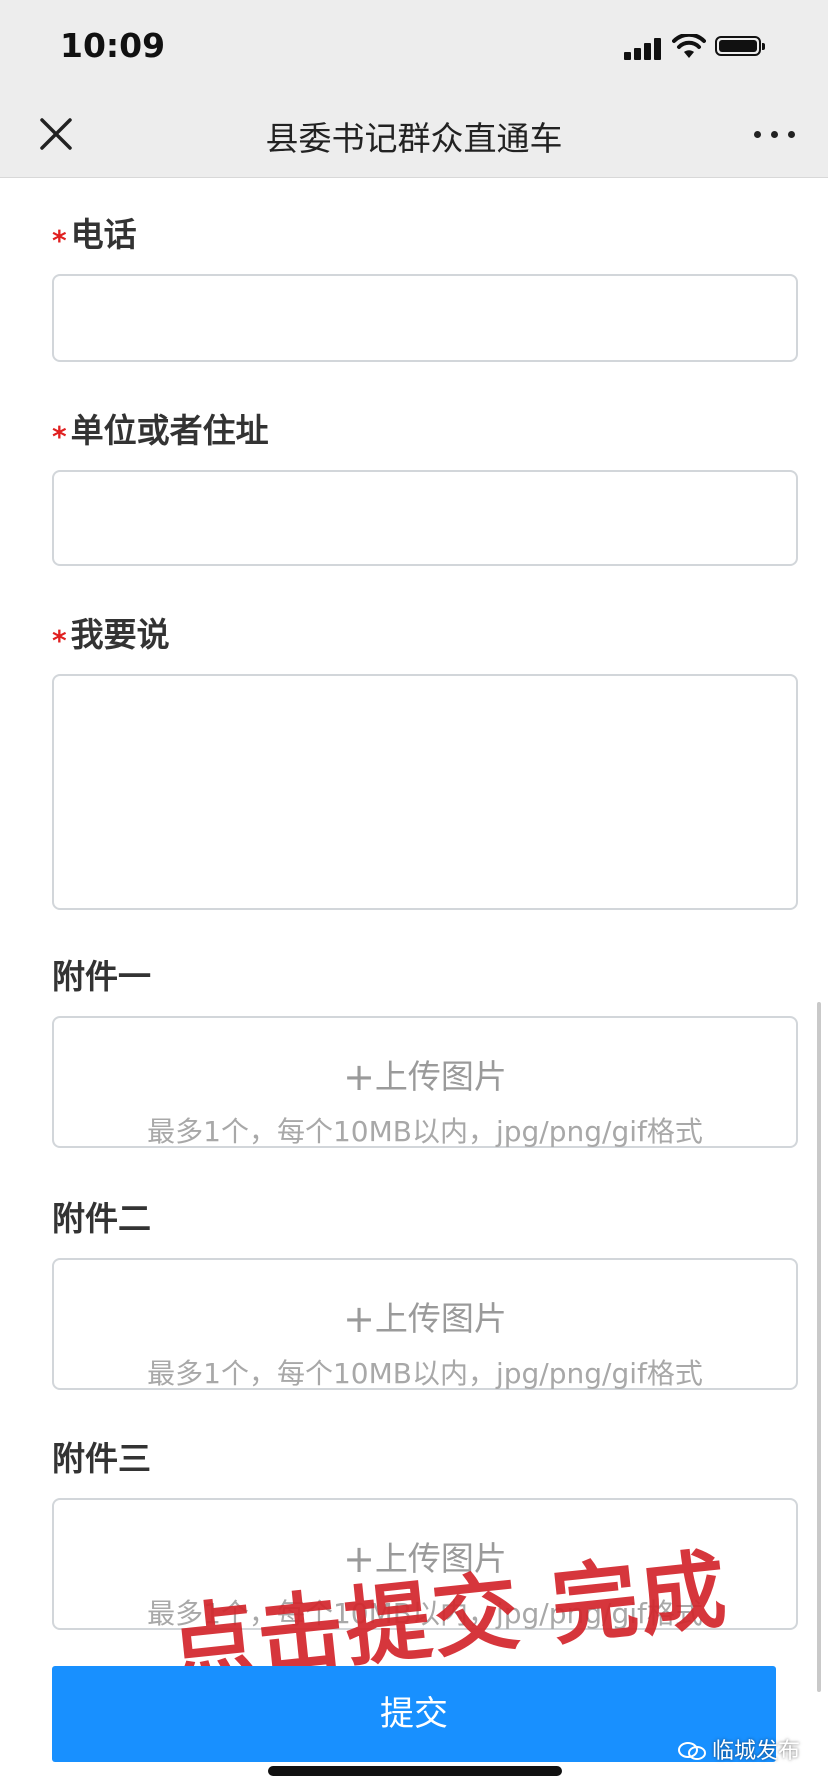  What do you see at coordinates (776, 134) in the screenshot?
I see `more-icon` at bounding box center [776, 134].